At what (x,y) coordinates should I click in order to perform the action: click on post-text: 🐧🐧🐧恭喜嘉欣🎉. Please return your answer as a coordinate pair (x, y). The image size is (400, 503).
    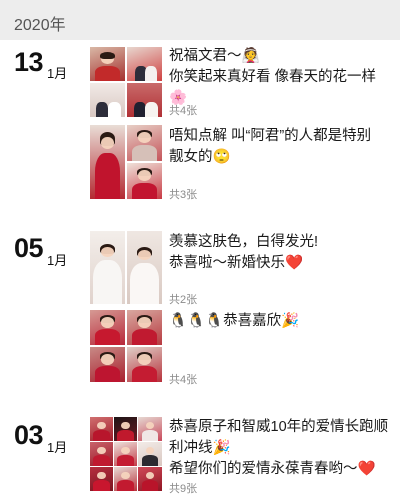
    Looking at the image, I should click on (280, 321).